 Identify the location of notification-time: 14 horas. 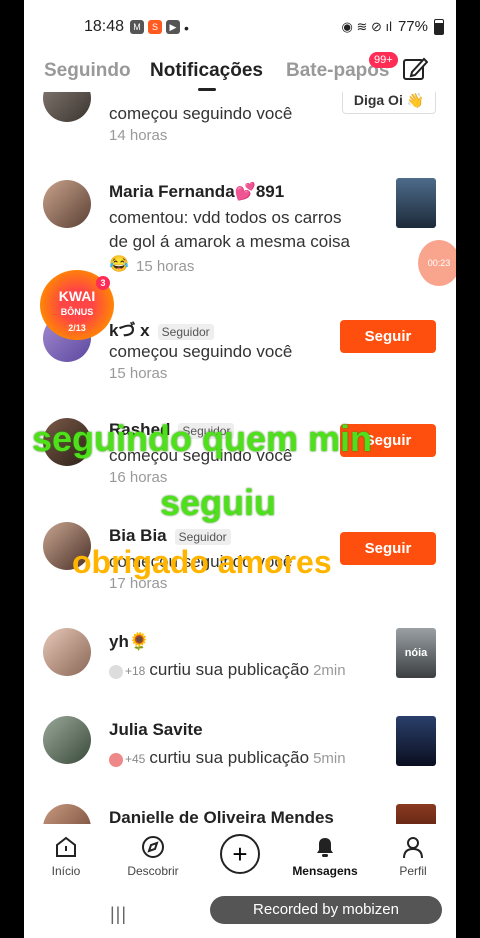
(138, 135).